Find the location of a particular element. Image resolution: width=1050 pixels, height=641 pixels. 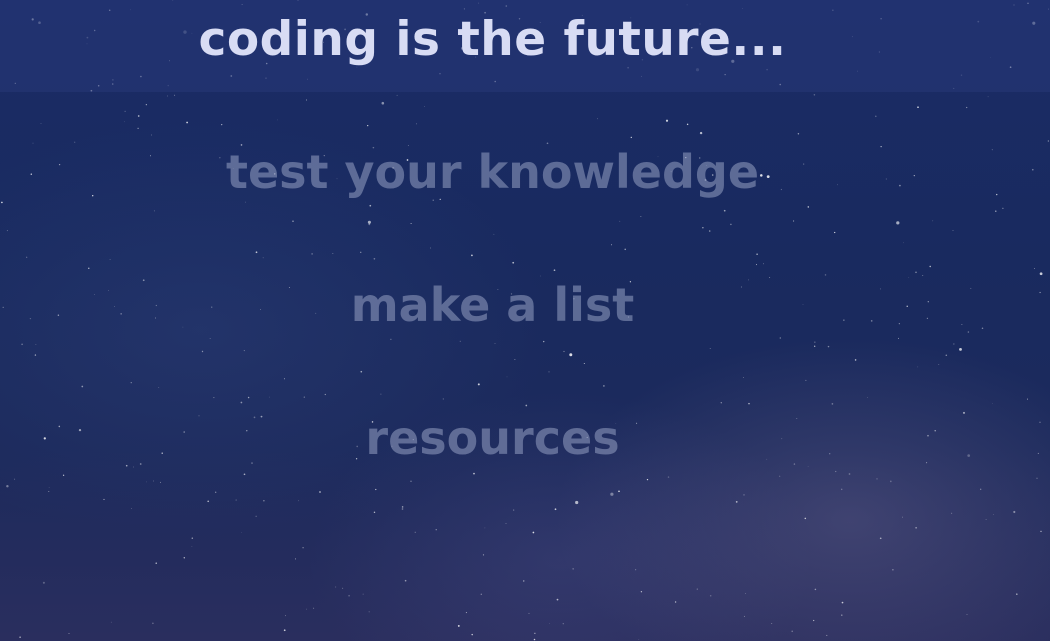

menu-item-resources: resources is located at coordinates (492, 438).